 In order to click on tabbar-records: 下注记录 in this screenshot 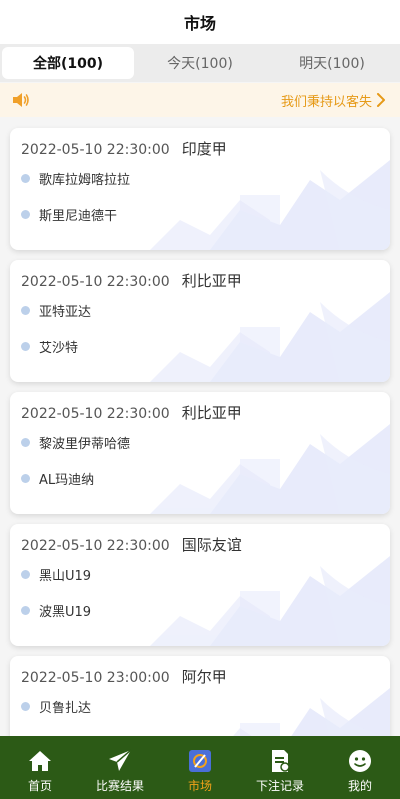, I will do `click(280, 767)`.